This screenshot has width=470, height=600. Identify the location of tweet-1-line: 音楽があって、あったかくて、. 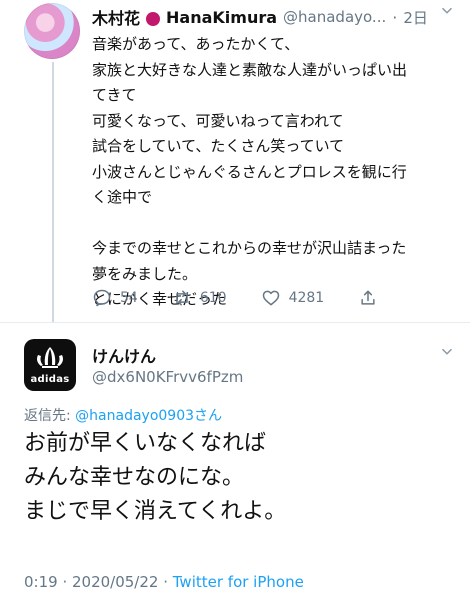
(196, 44).